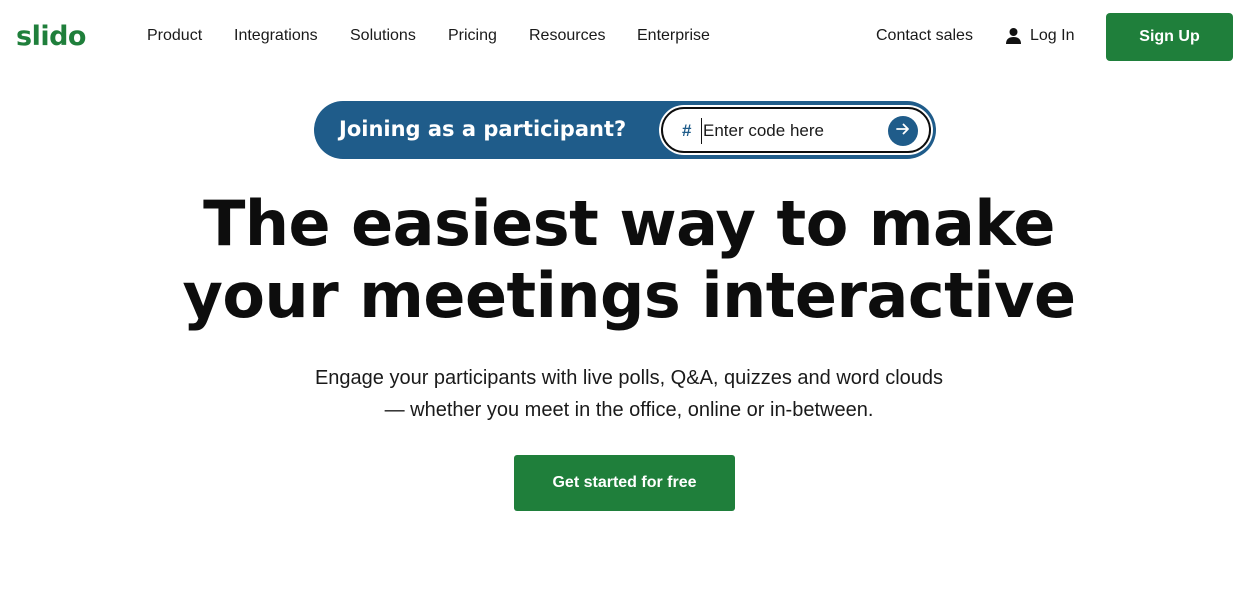 The height and width of the screenshot is (592, 1258). What do you see at coordinates (483, 129) in the screenshot?
I see `join-label: Joining as a participant?` at bounding box center [483, 129].